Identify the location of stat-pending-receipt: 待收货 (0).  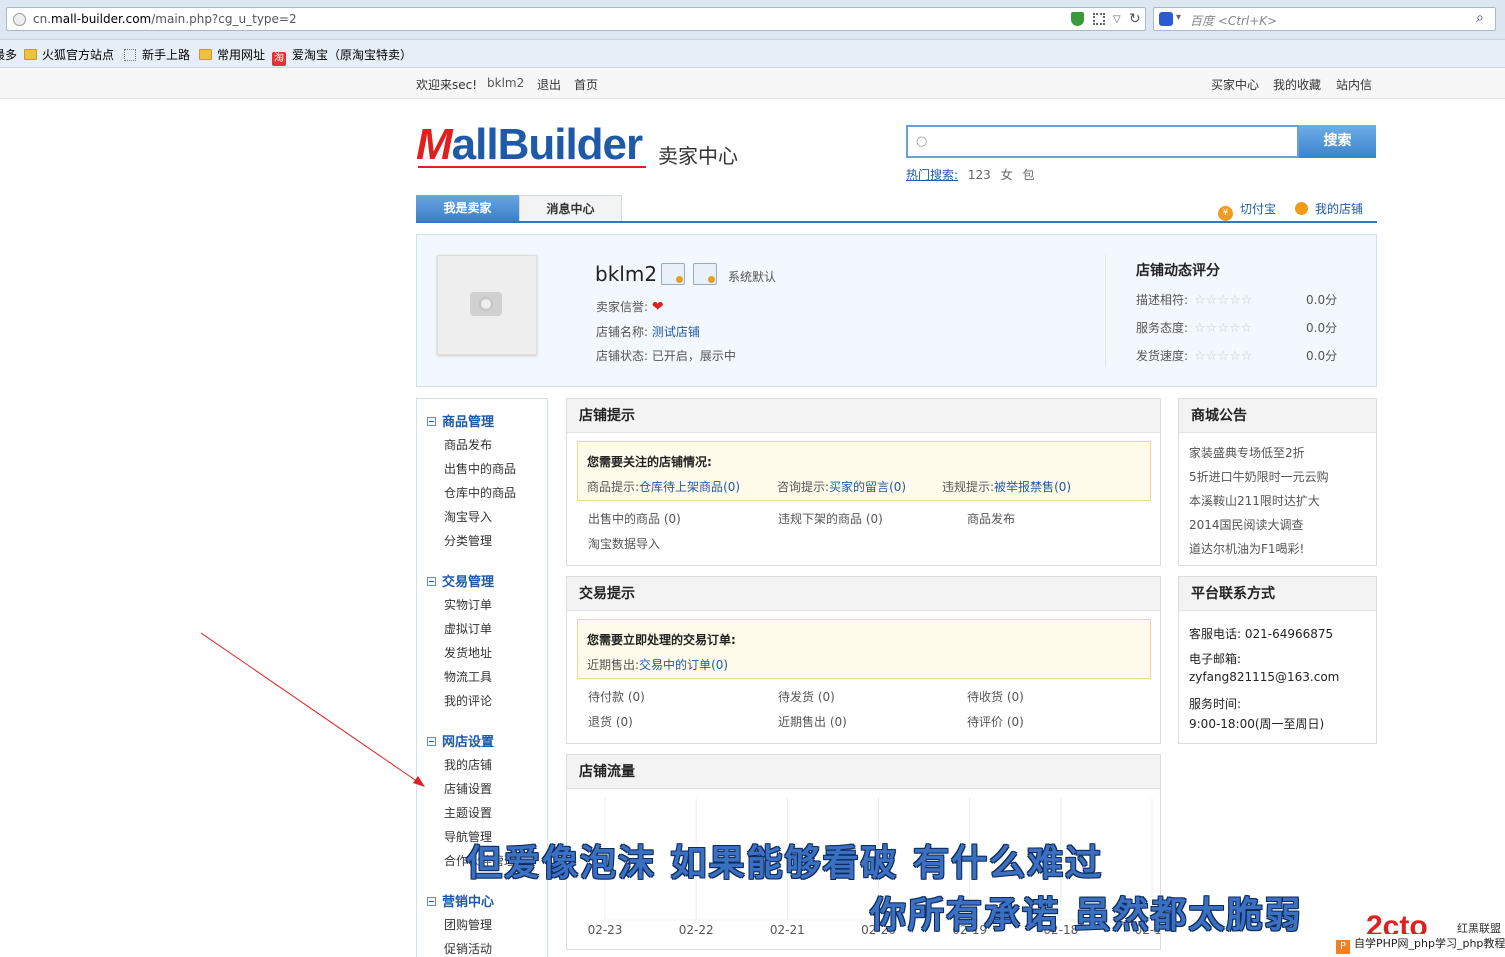
(995, 696).